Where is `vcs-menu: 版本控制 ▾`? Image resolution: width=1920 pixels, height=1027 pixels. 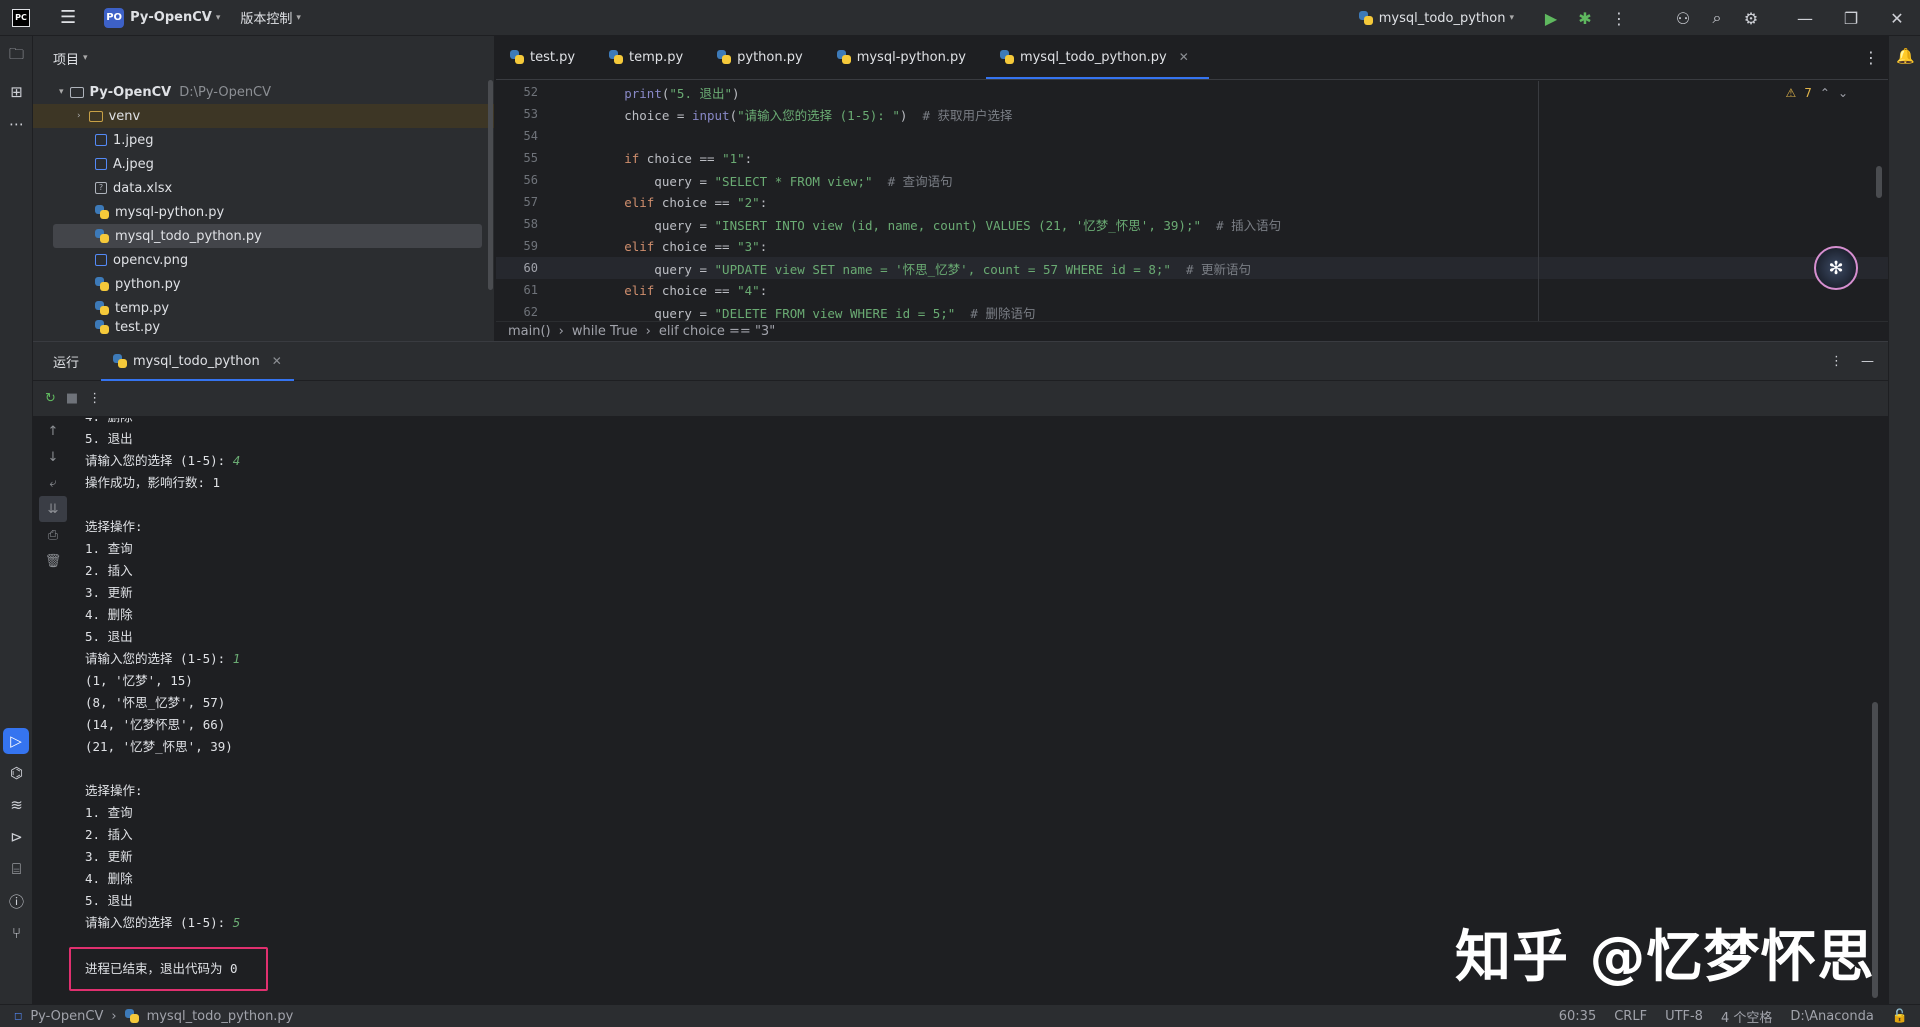
vcs-menu: 版本控制 ▾ is located at coordinates (270, 17).